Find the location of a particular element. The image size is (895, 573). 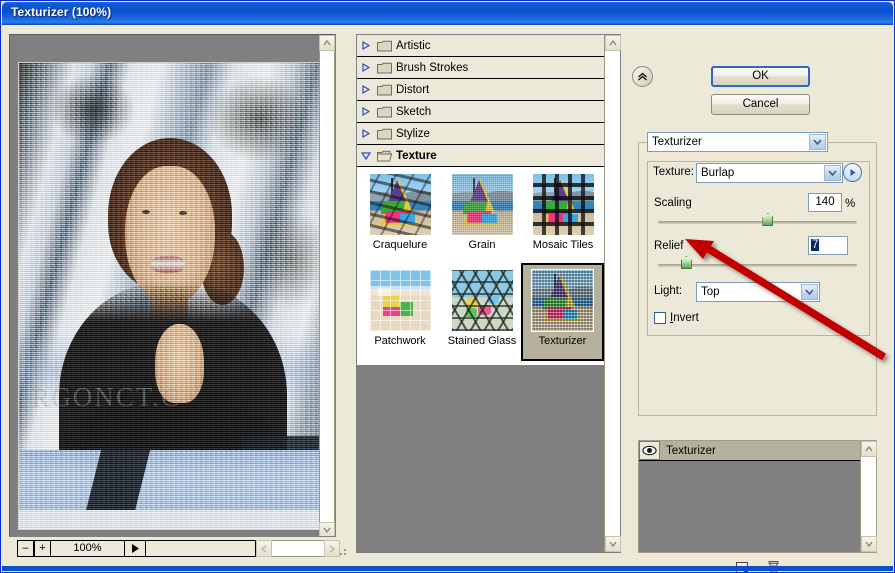

filter-list-scrollbar is located at coordinates (612, 293).